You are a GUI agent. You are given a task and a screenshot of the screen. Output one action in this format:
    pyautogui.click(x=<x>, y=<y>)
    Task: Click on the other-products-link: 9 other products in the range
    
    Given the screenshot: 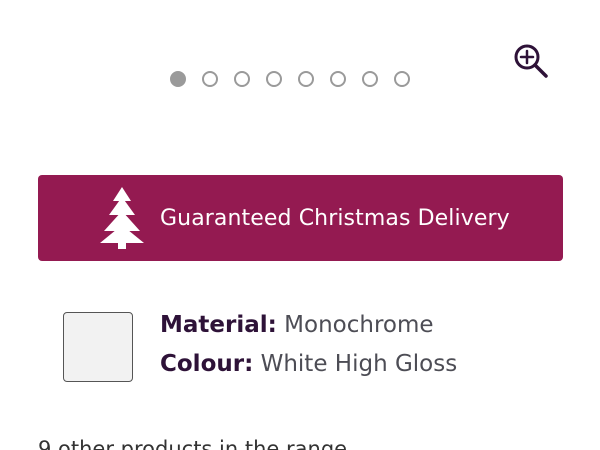 What is the action you would take?
    pyautogui.click(x=192, y=443)
    